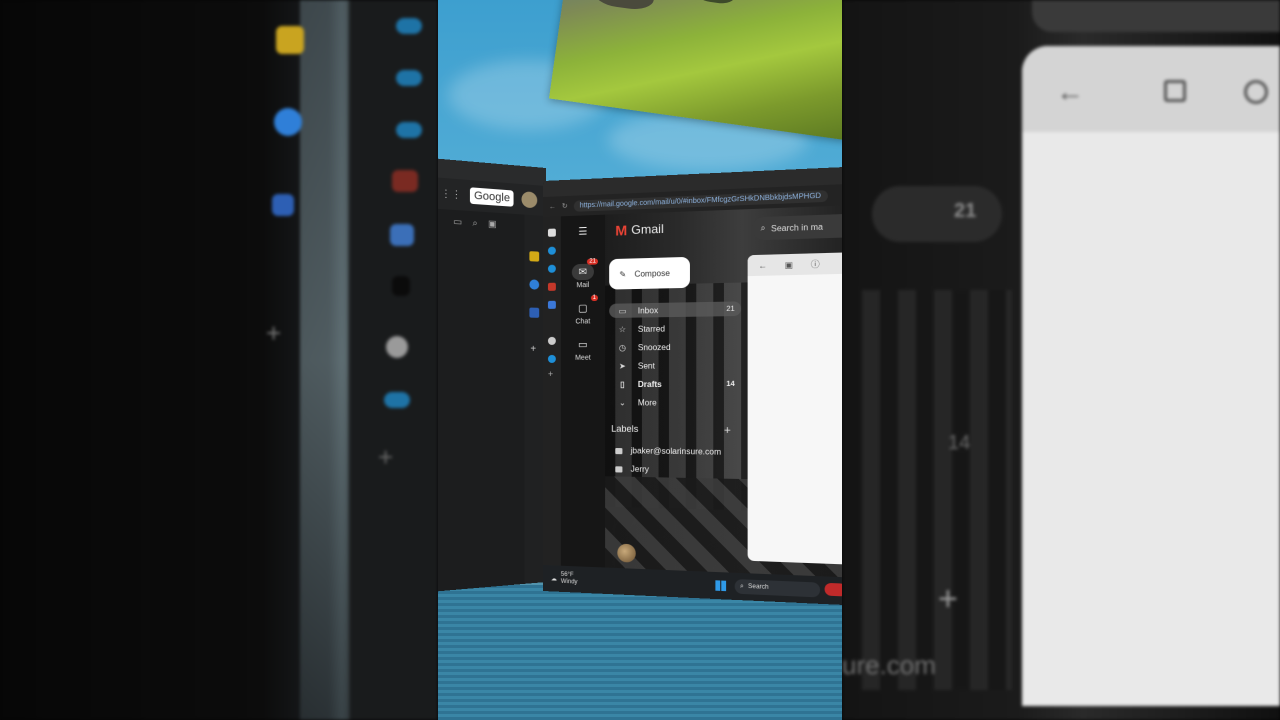 This screenshot has height=720, width=1280. Describe the element at coordinates (651, 328) in the screenshot. I see `nav-label: Starred` at that location.